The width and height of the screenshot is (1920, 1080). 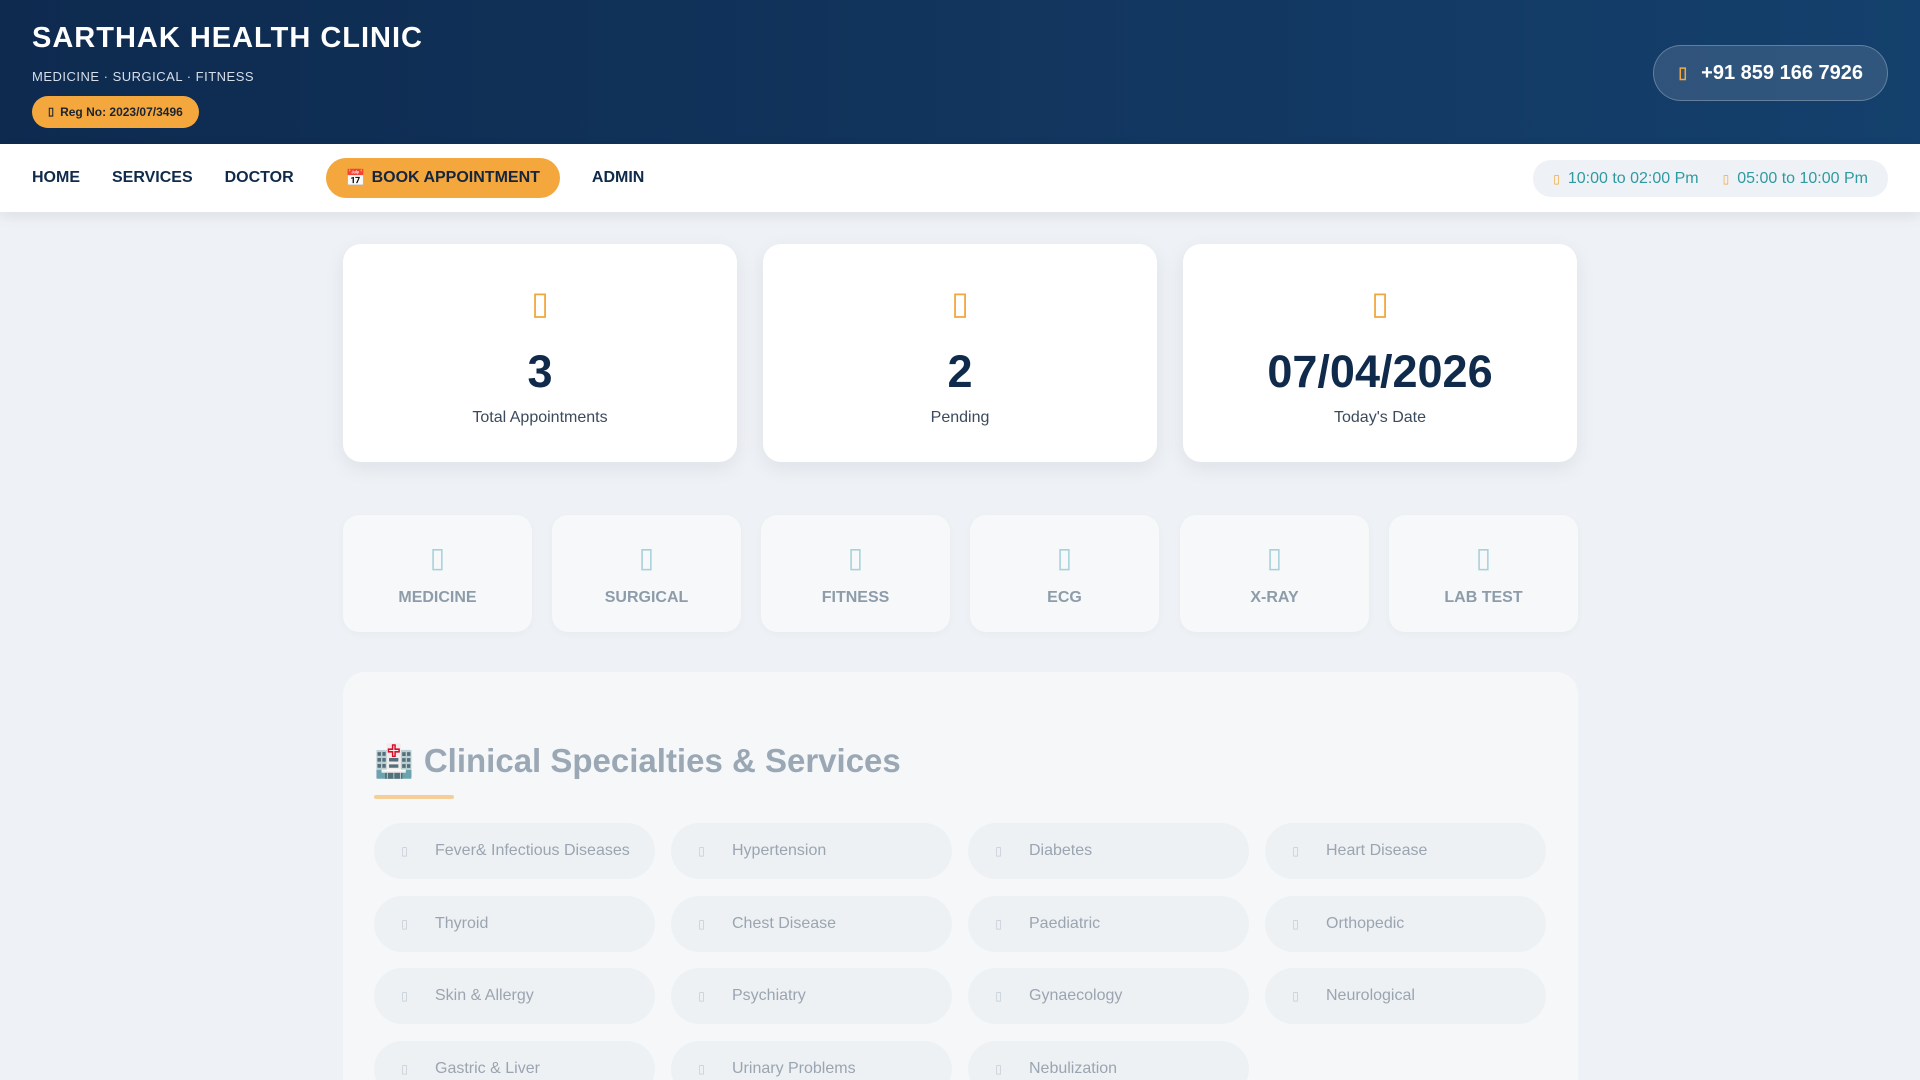 What do you see at coordinates (1065, 923) in the screenshot?
I see `specialty-label: Paediatric` at bounding box center [1065, 923].